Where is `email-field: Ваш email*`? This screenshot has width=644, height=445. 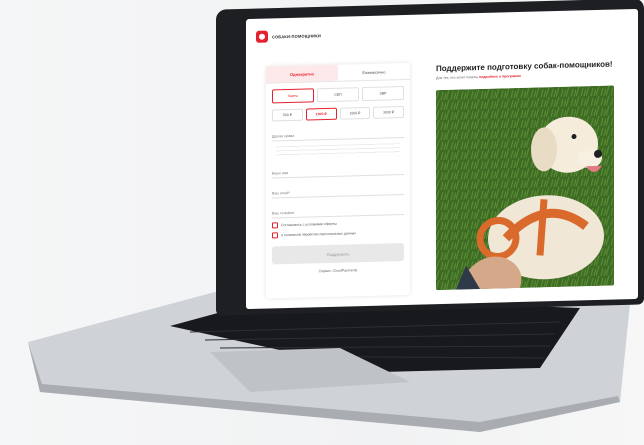
email-field: Ваш email* is located at coordinates (338, 189).